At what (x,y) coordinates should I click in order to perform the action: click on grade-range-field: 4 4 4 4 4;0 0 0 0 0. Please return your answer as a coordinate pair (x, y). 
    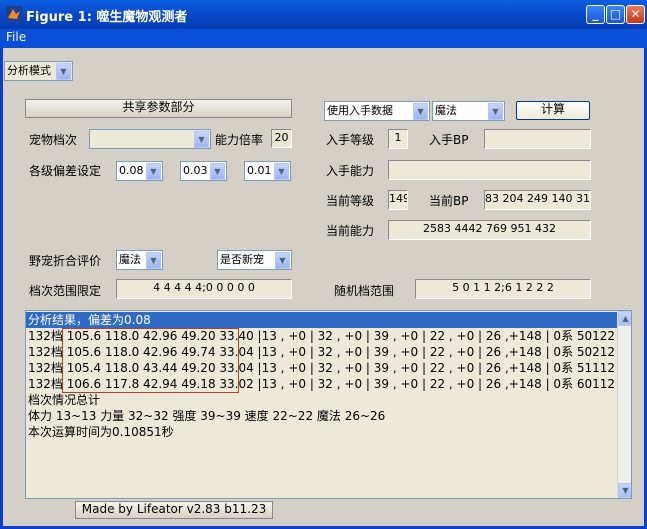
    Looking at the image, I should click on (204, 289).